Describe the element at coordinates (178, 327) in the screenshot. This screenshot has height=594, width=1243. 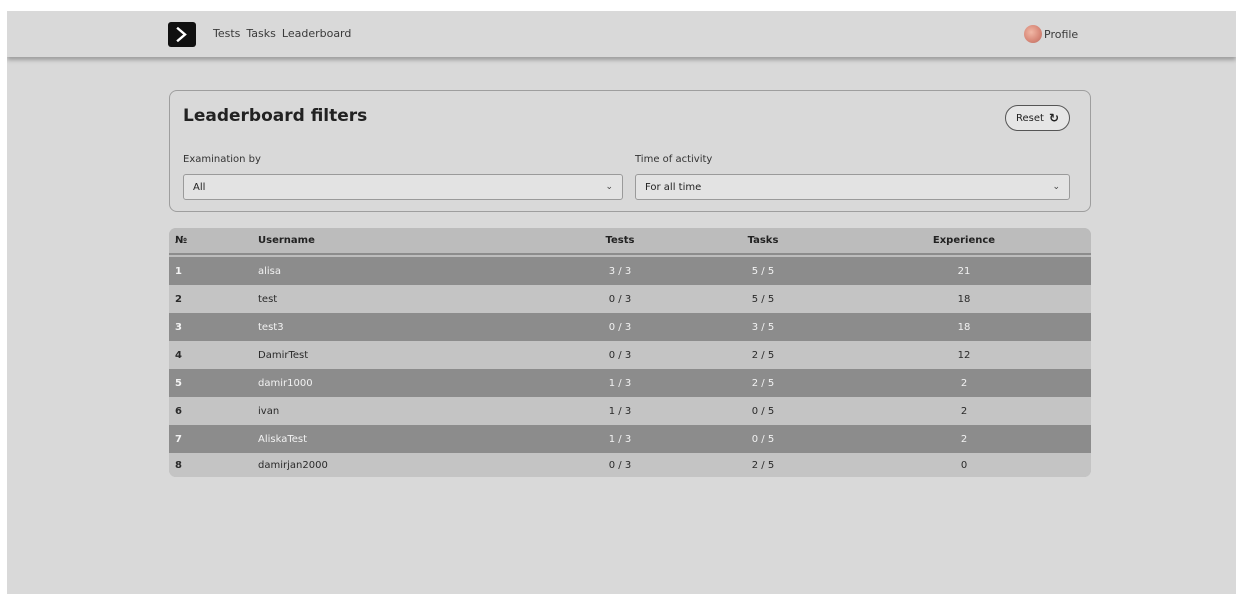
I see `row-number: 3` at that location.